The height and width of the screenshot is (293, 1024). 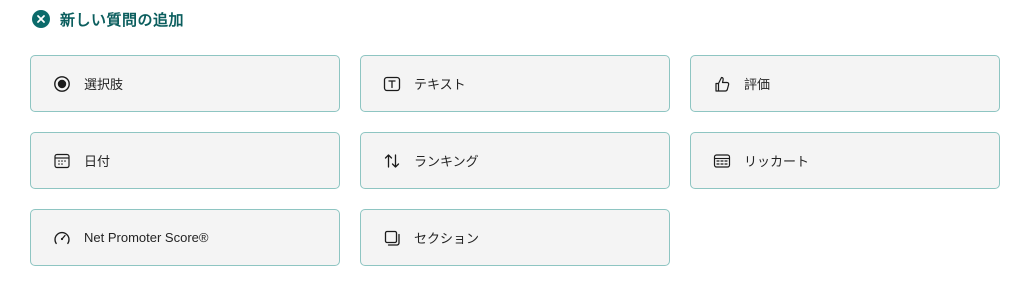 I want to click on likert-option-button: リッカート, so click(x=845, y=160).